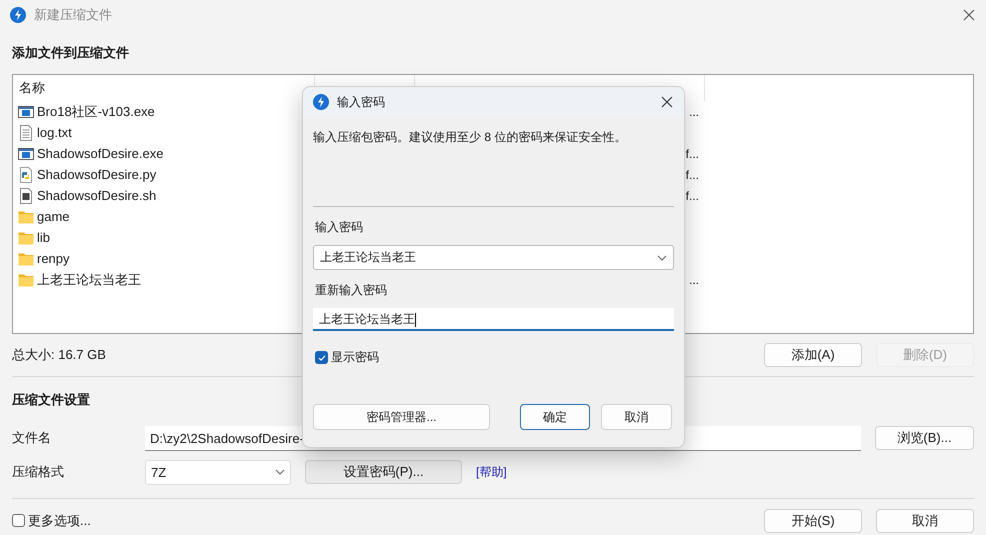 This screenshot has width=986, height=535. Describe the element at coordinates (339, 227) in the screenshot. I see `password-label: 输入密码` at that location.